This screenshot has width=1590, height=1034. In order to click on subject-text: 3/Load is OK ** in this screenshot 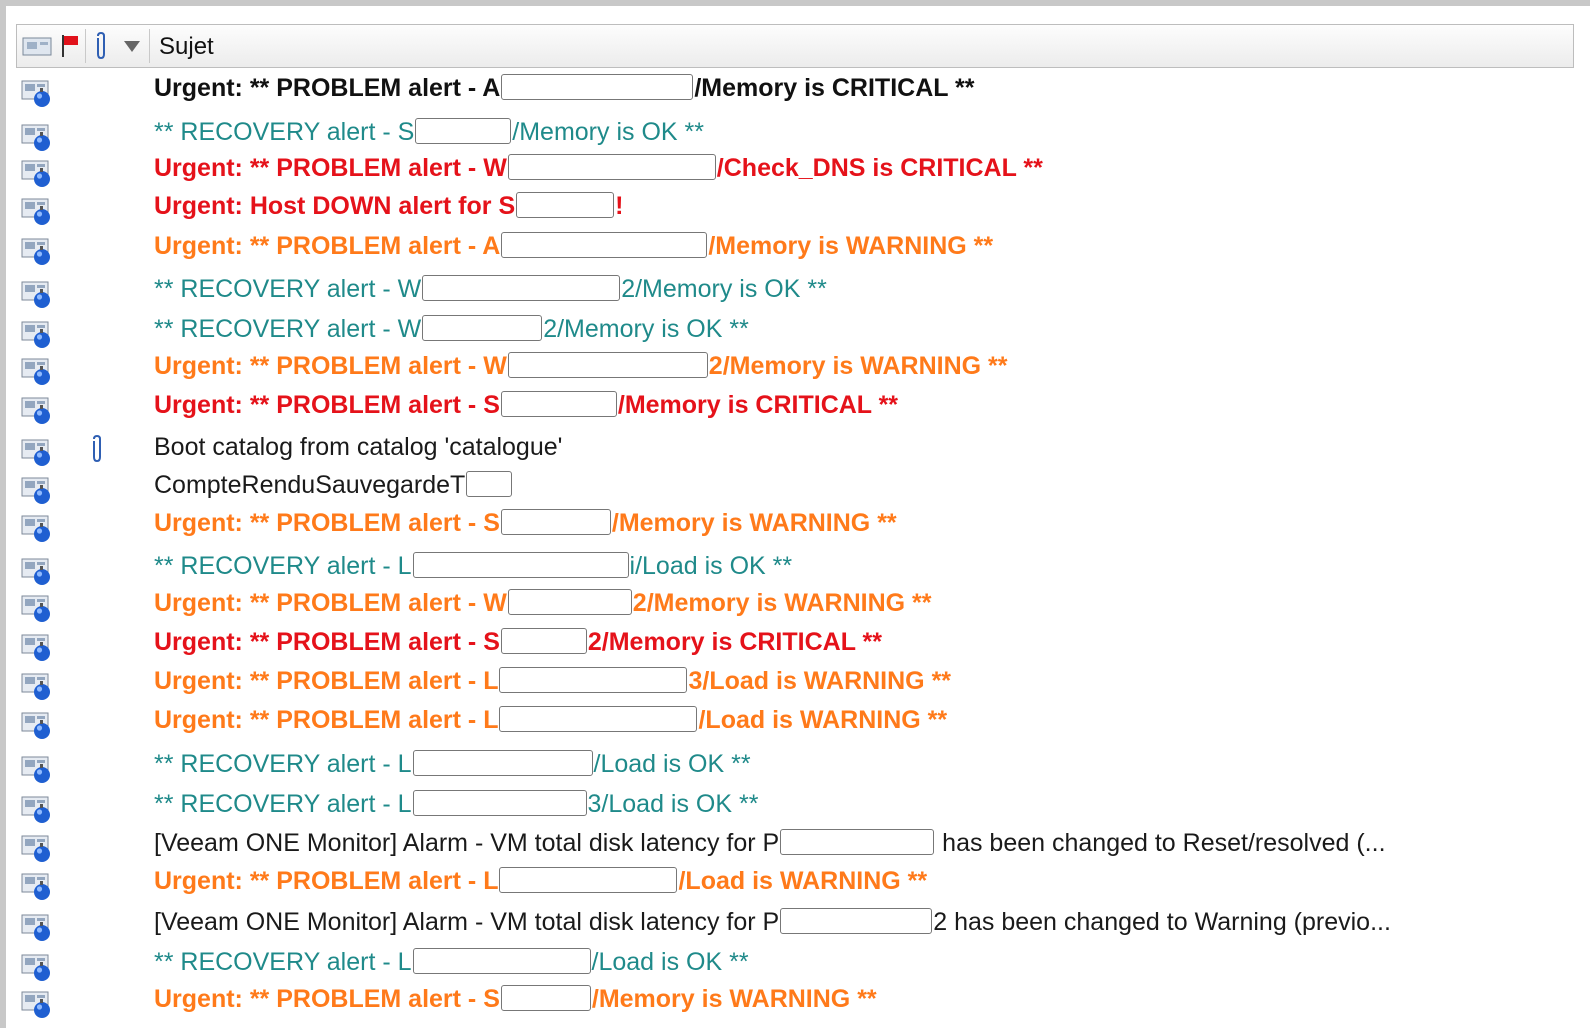, I will do `click(673, 804)`.